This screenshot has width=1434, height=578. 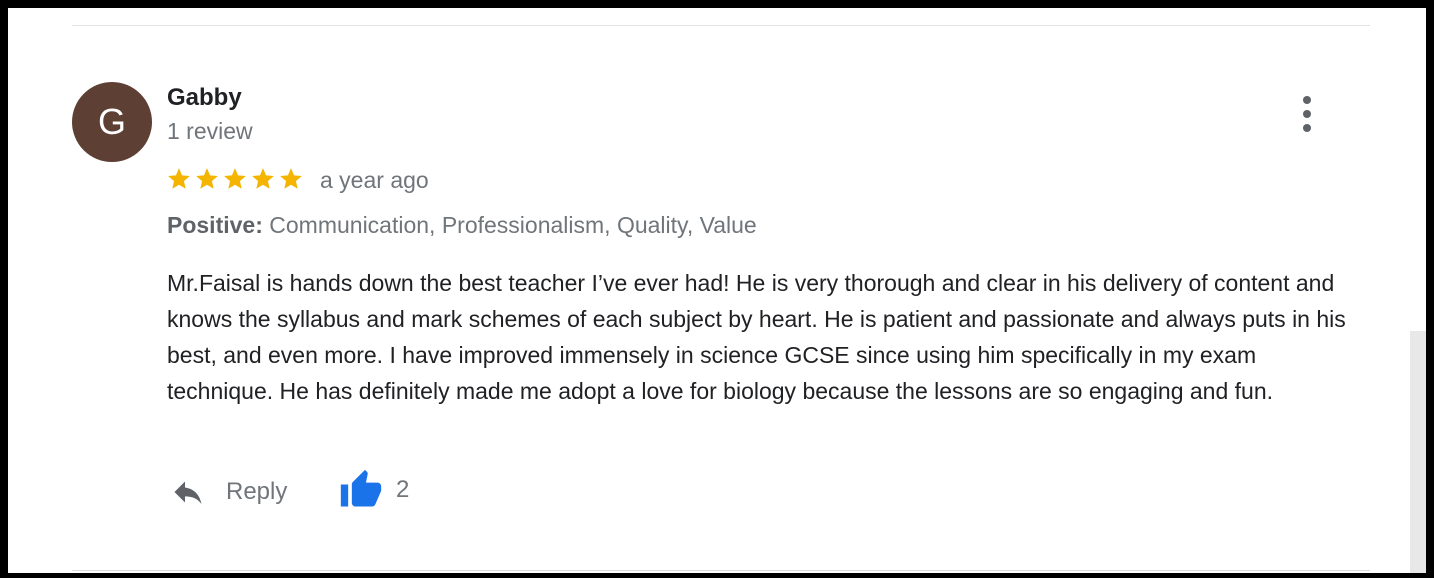 I want to click on reviewer-review-count: 1 review, so click(x=210, y=131).